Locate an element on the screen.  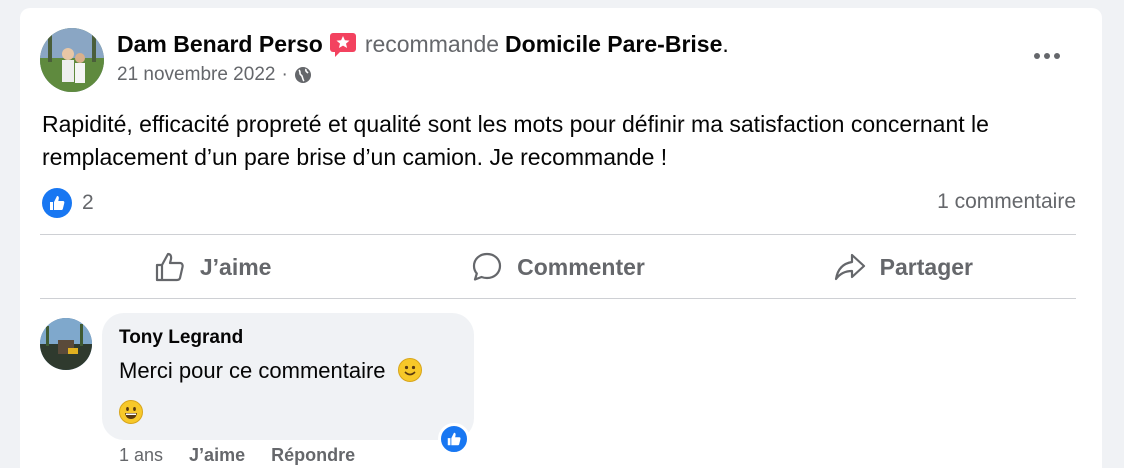
comment-time: 1 ans is located at coordinates (141, 455).